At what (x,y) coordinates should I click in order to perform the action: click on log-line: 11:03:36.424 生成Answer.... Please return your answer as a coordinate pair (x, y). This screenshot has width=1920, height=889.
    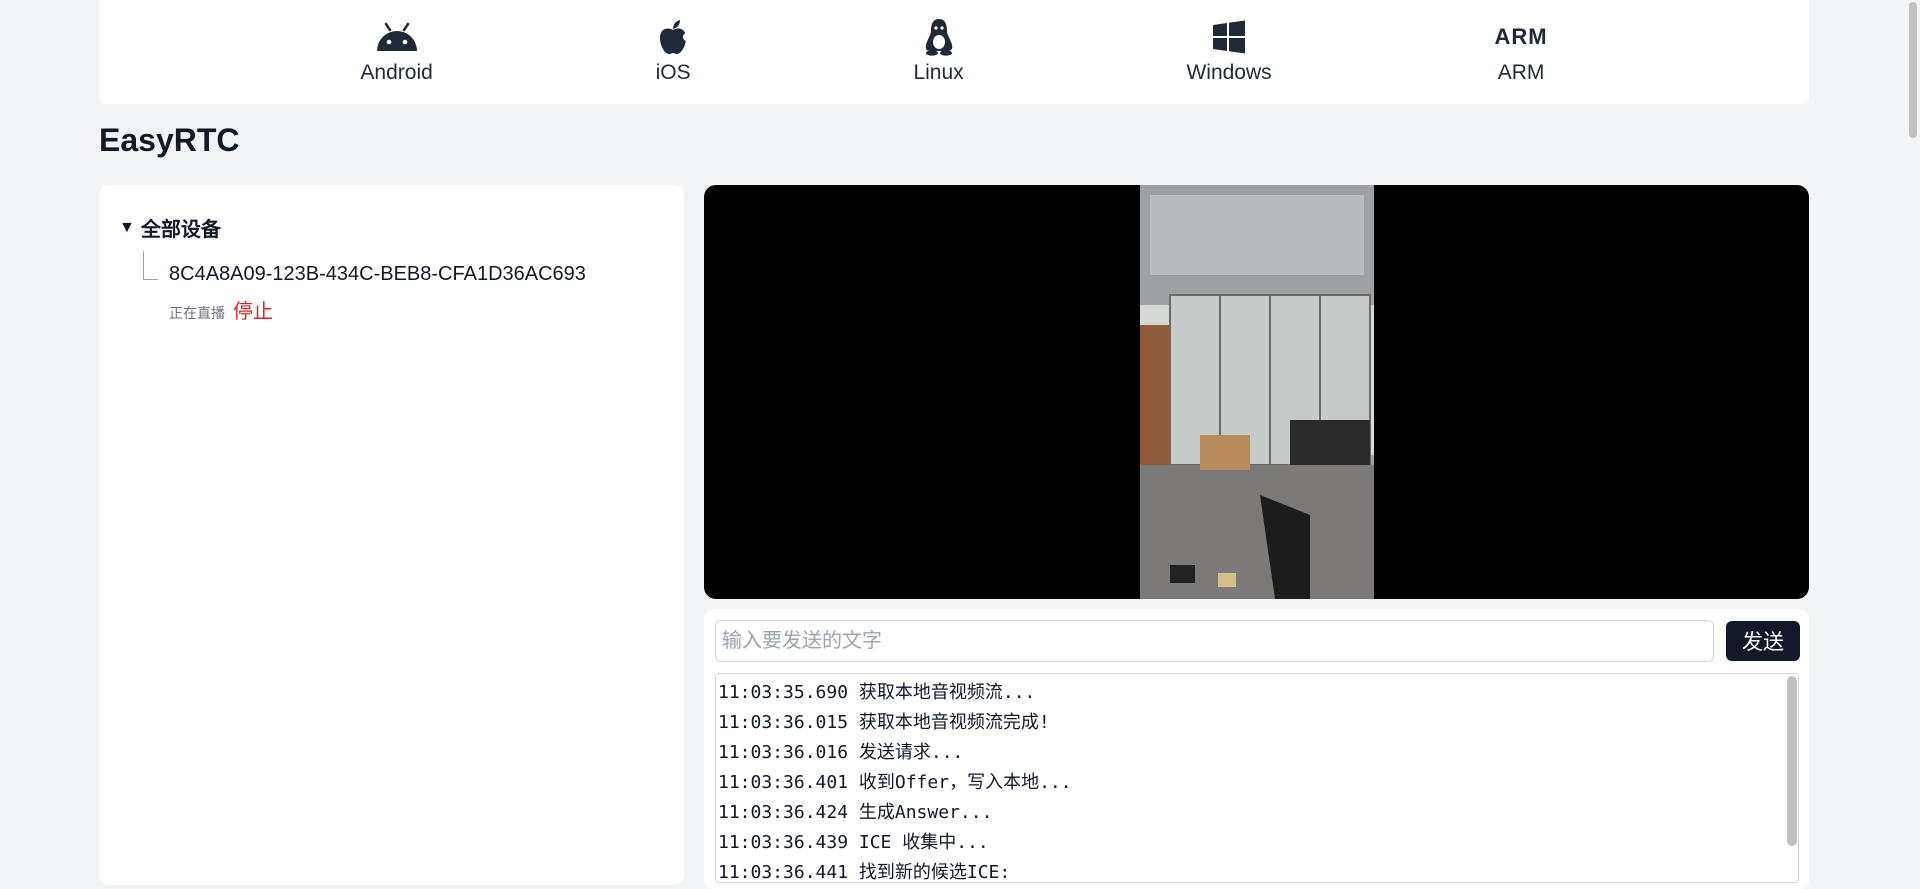
    Looking at the image, I should click on (855, 812).